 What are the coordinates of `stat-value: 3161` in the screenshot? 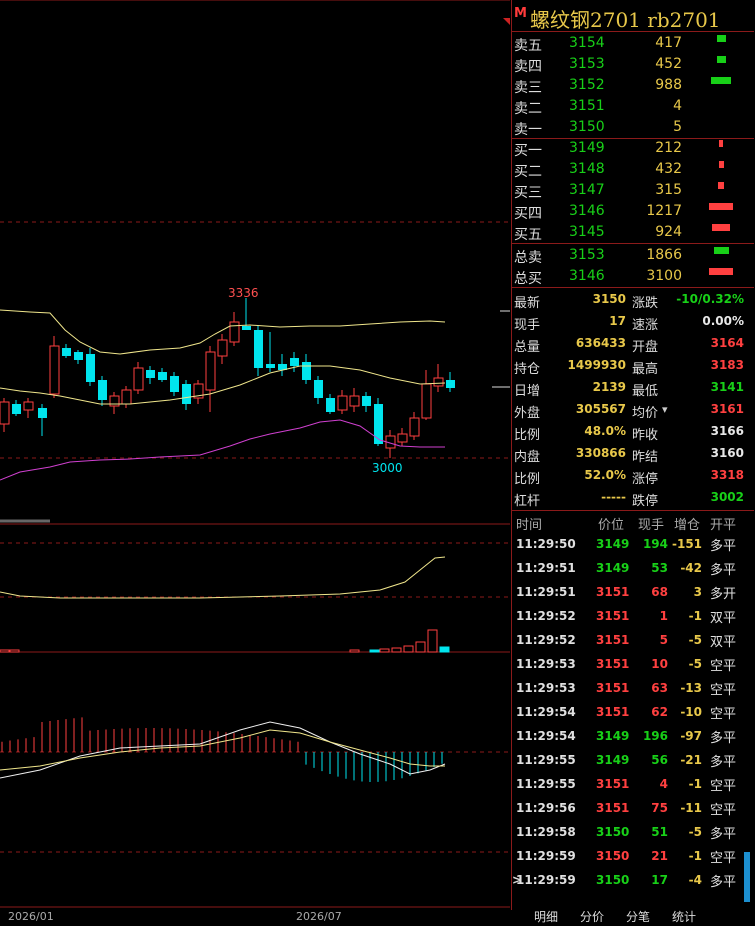 It's located at (727, 409).